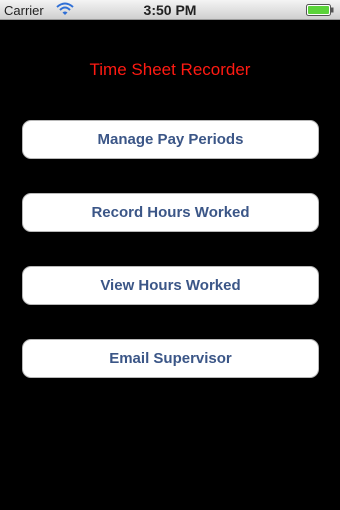 This screenshot has width=340, height=510. What do you see at coordinates (320, 10) in the screenshot?
I see `battery-icon` at bounding box center [320, 10].